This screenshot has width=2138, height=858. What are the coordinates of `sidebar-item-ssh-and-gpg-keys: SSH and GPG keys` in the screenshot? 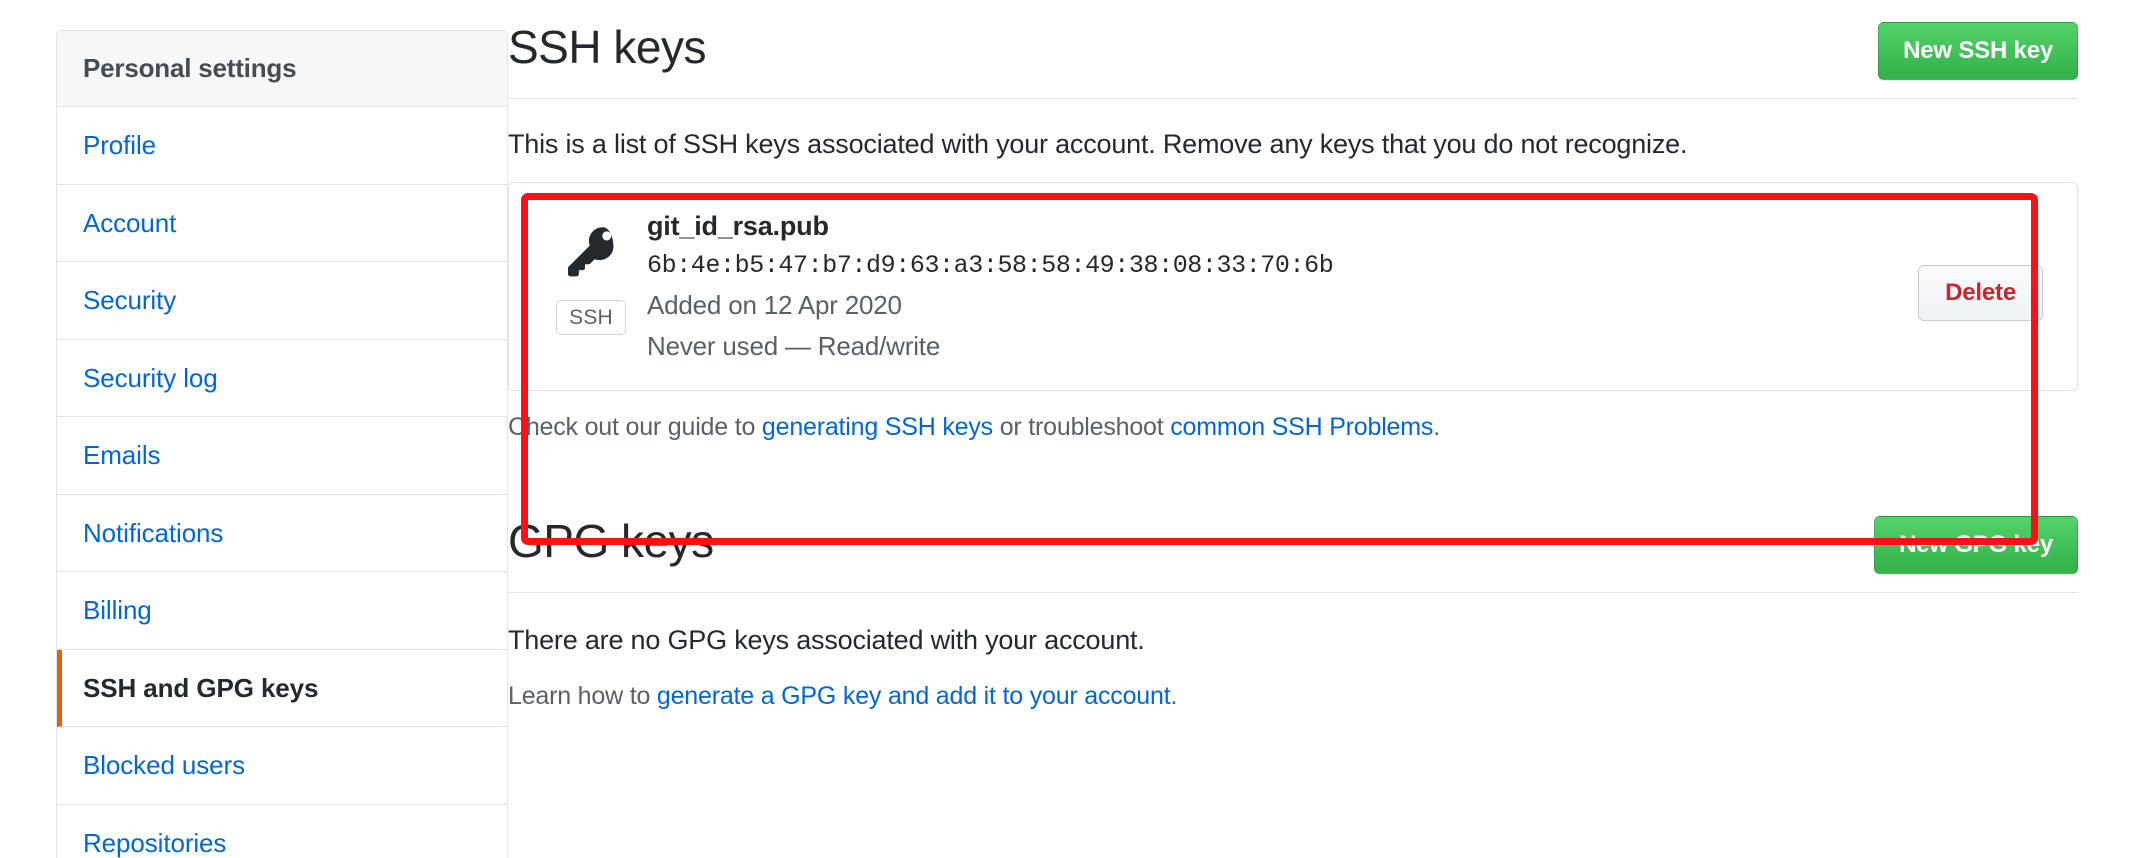 It's located at (282, 688).